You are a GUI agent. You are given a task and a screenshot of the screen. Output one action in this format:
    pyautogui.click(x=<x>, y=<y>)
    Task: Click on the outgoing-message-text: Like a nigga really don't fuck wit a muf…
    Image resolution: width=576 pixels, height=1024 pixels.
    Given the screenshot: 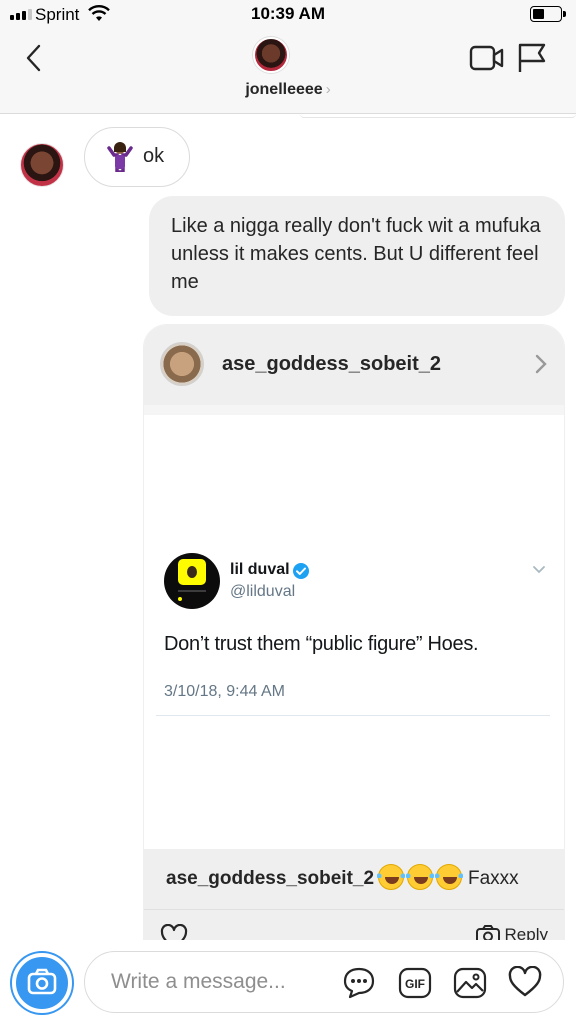 What is the action you would take?
    pyautogui.click(x=356, y=254)
    